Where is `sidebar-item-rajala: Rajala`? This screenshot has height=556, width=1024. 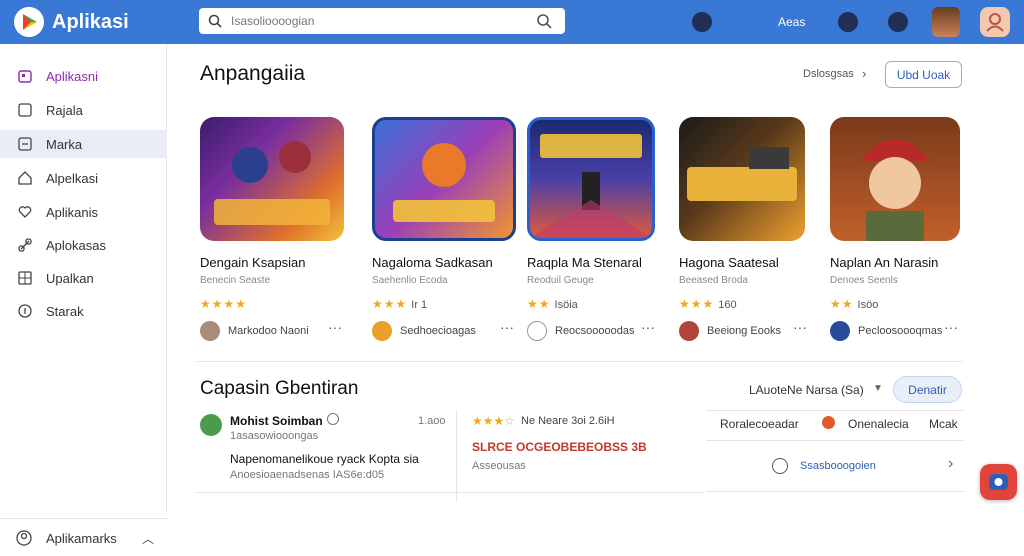 sidebar-item-rajala: Rajala is located at coordinates (83, 110).